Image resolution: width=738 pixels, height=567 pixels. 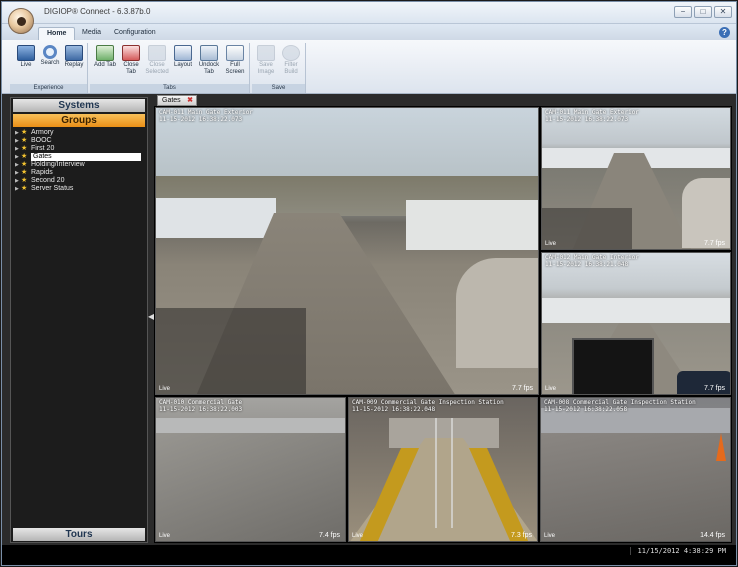 I want to click on camera-timestamp: 11-15-2012 16:38:22.003, so click(x=201, y=409).